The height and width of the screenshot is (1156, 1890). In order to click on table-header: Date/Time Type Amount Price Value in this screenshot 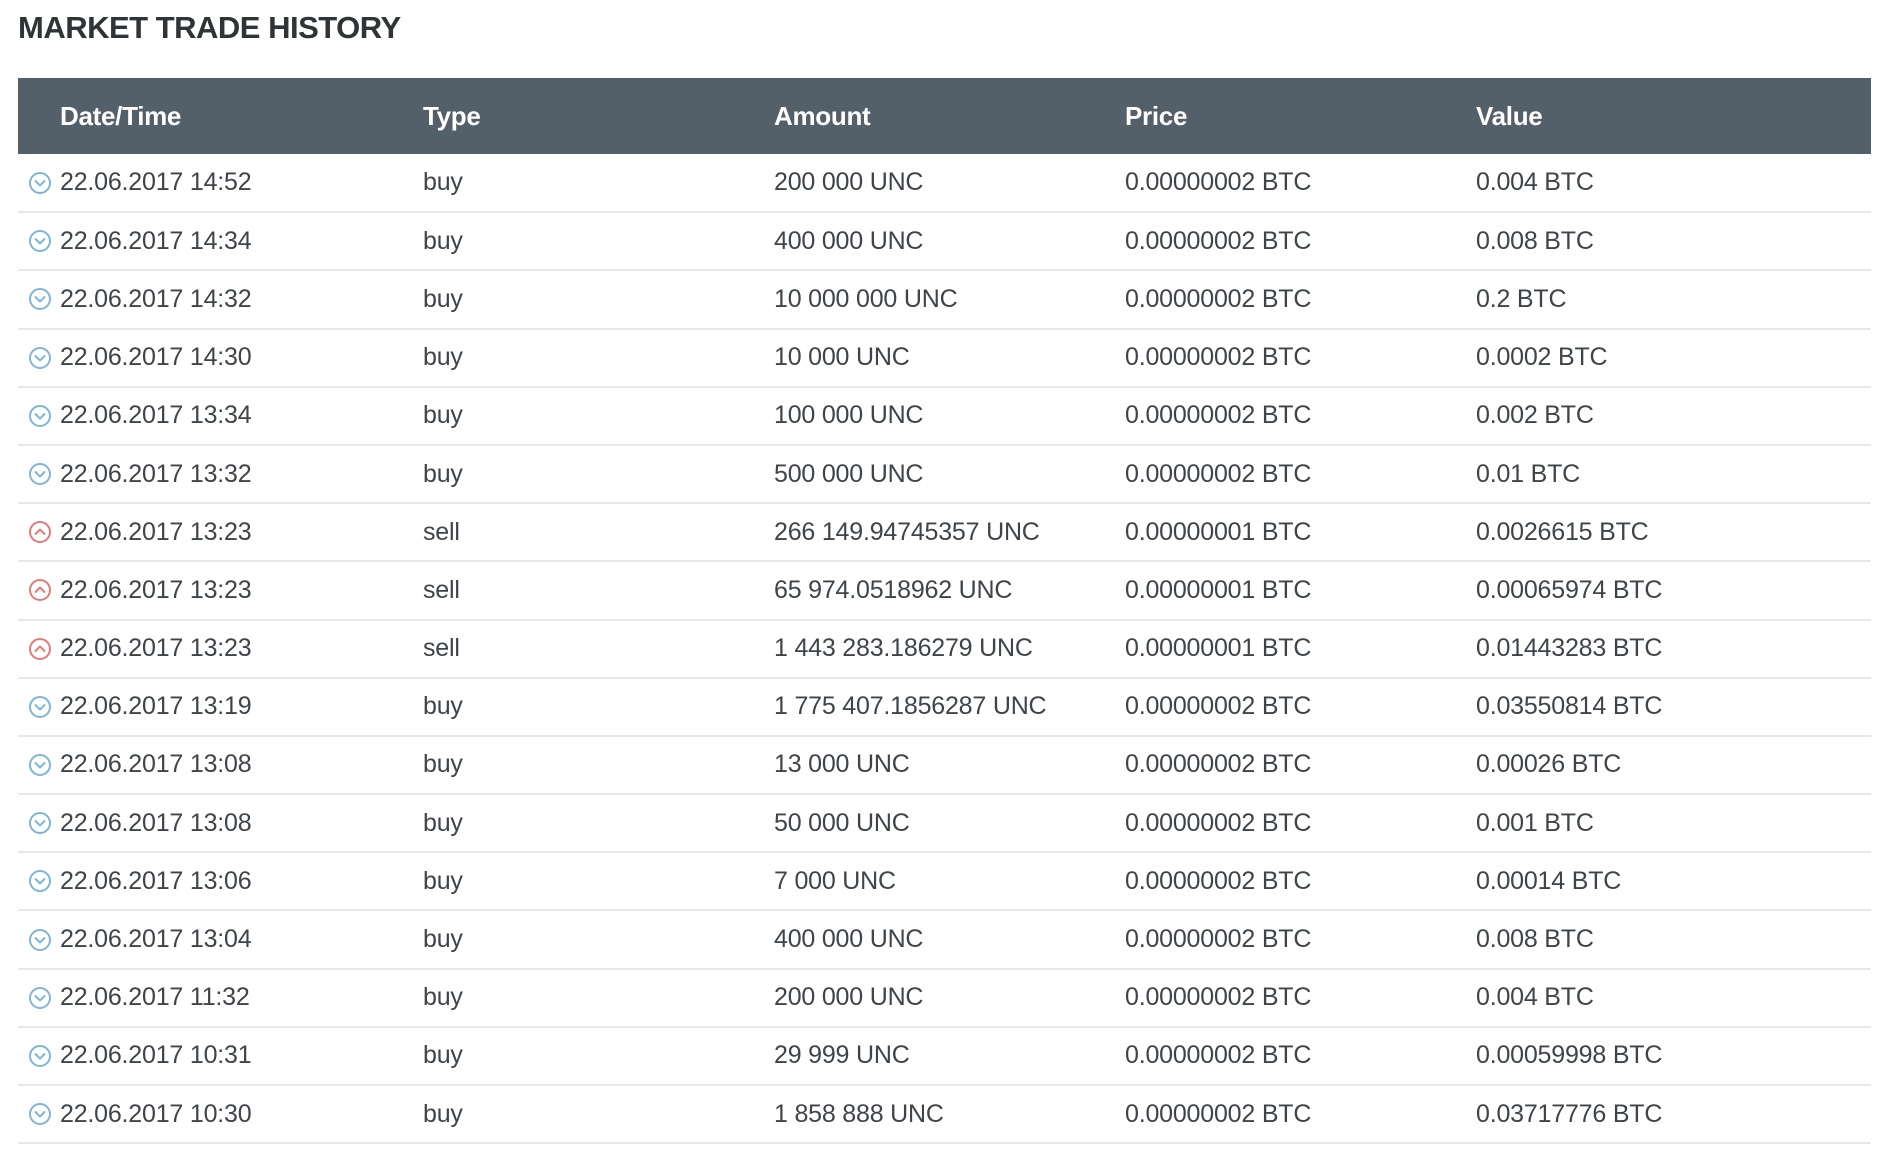, I will do `click(944, 116)`.